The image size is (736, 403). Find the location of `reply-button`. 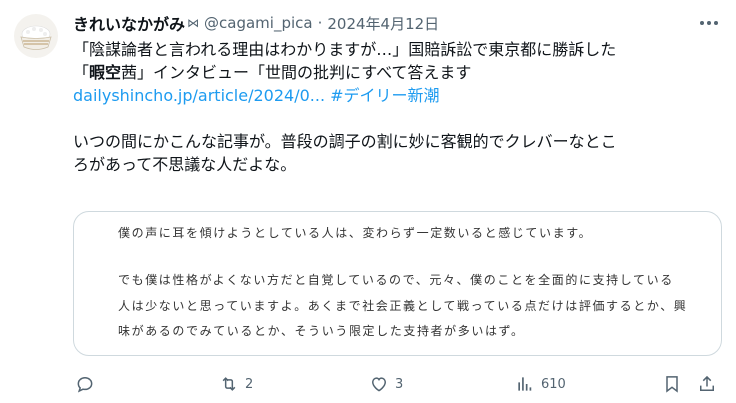

reply-button is located at coordinates (88, 384).